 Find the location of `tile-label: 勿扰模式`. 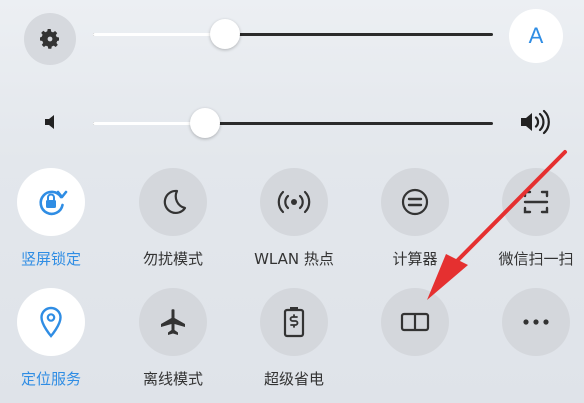

tile-label: 勿扰模式 is located at coordinates (172, 259).